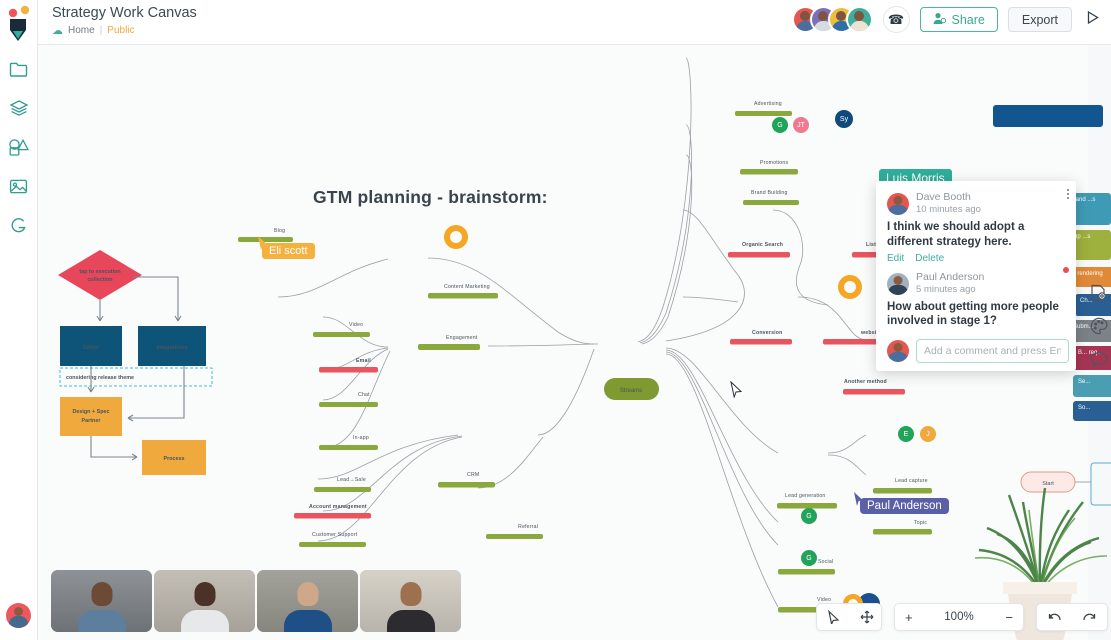 The image size is (1111, 640). I want to click on node-content-marketing, so click(463, 296).